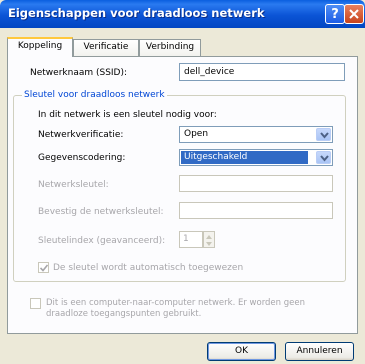 The image size is (365, 364). I want to click on adhoc-text-line2: draadloze toegangspunten gebruikt., so click(124, 314).